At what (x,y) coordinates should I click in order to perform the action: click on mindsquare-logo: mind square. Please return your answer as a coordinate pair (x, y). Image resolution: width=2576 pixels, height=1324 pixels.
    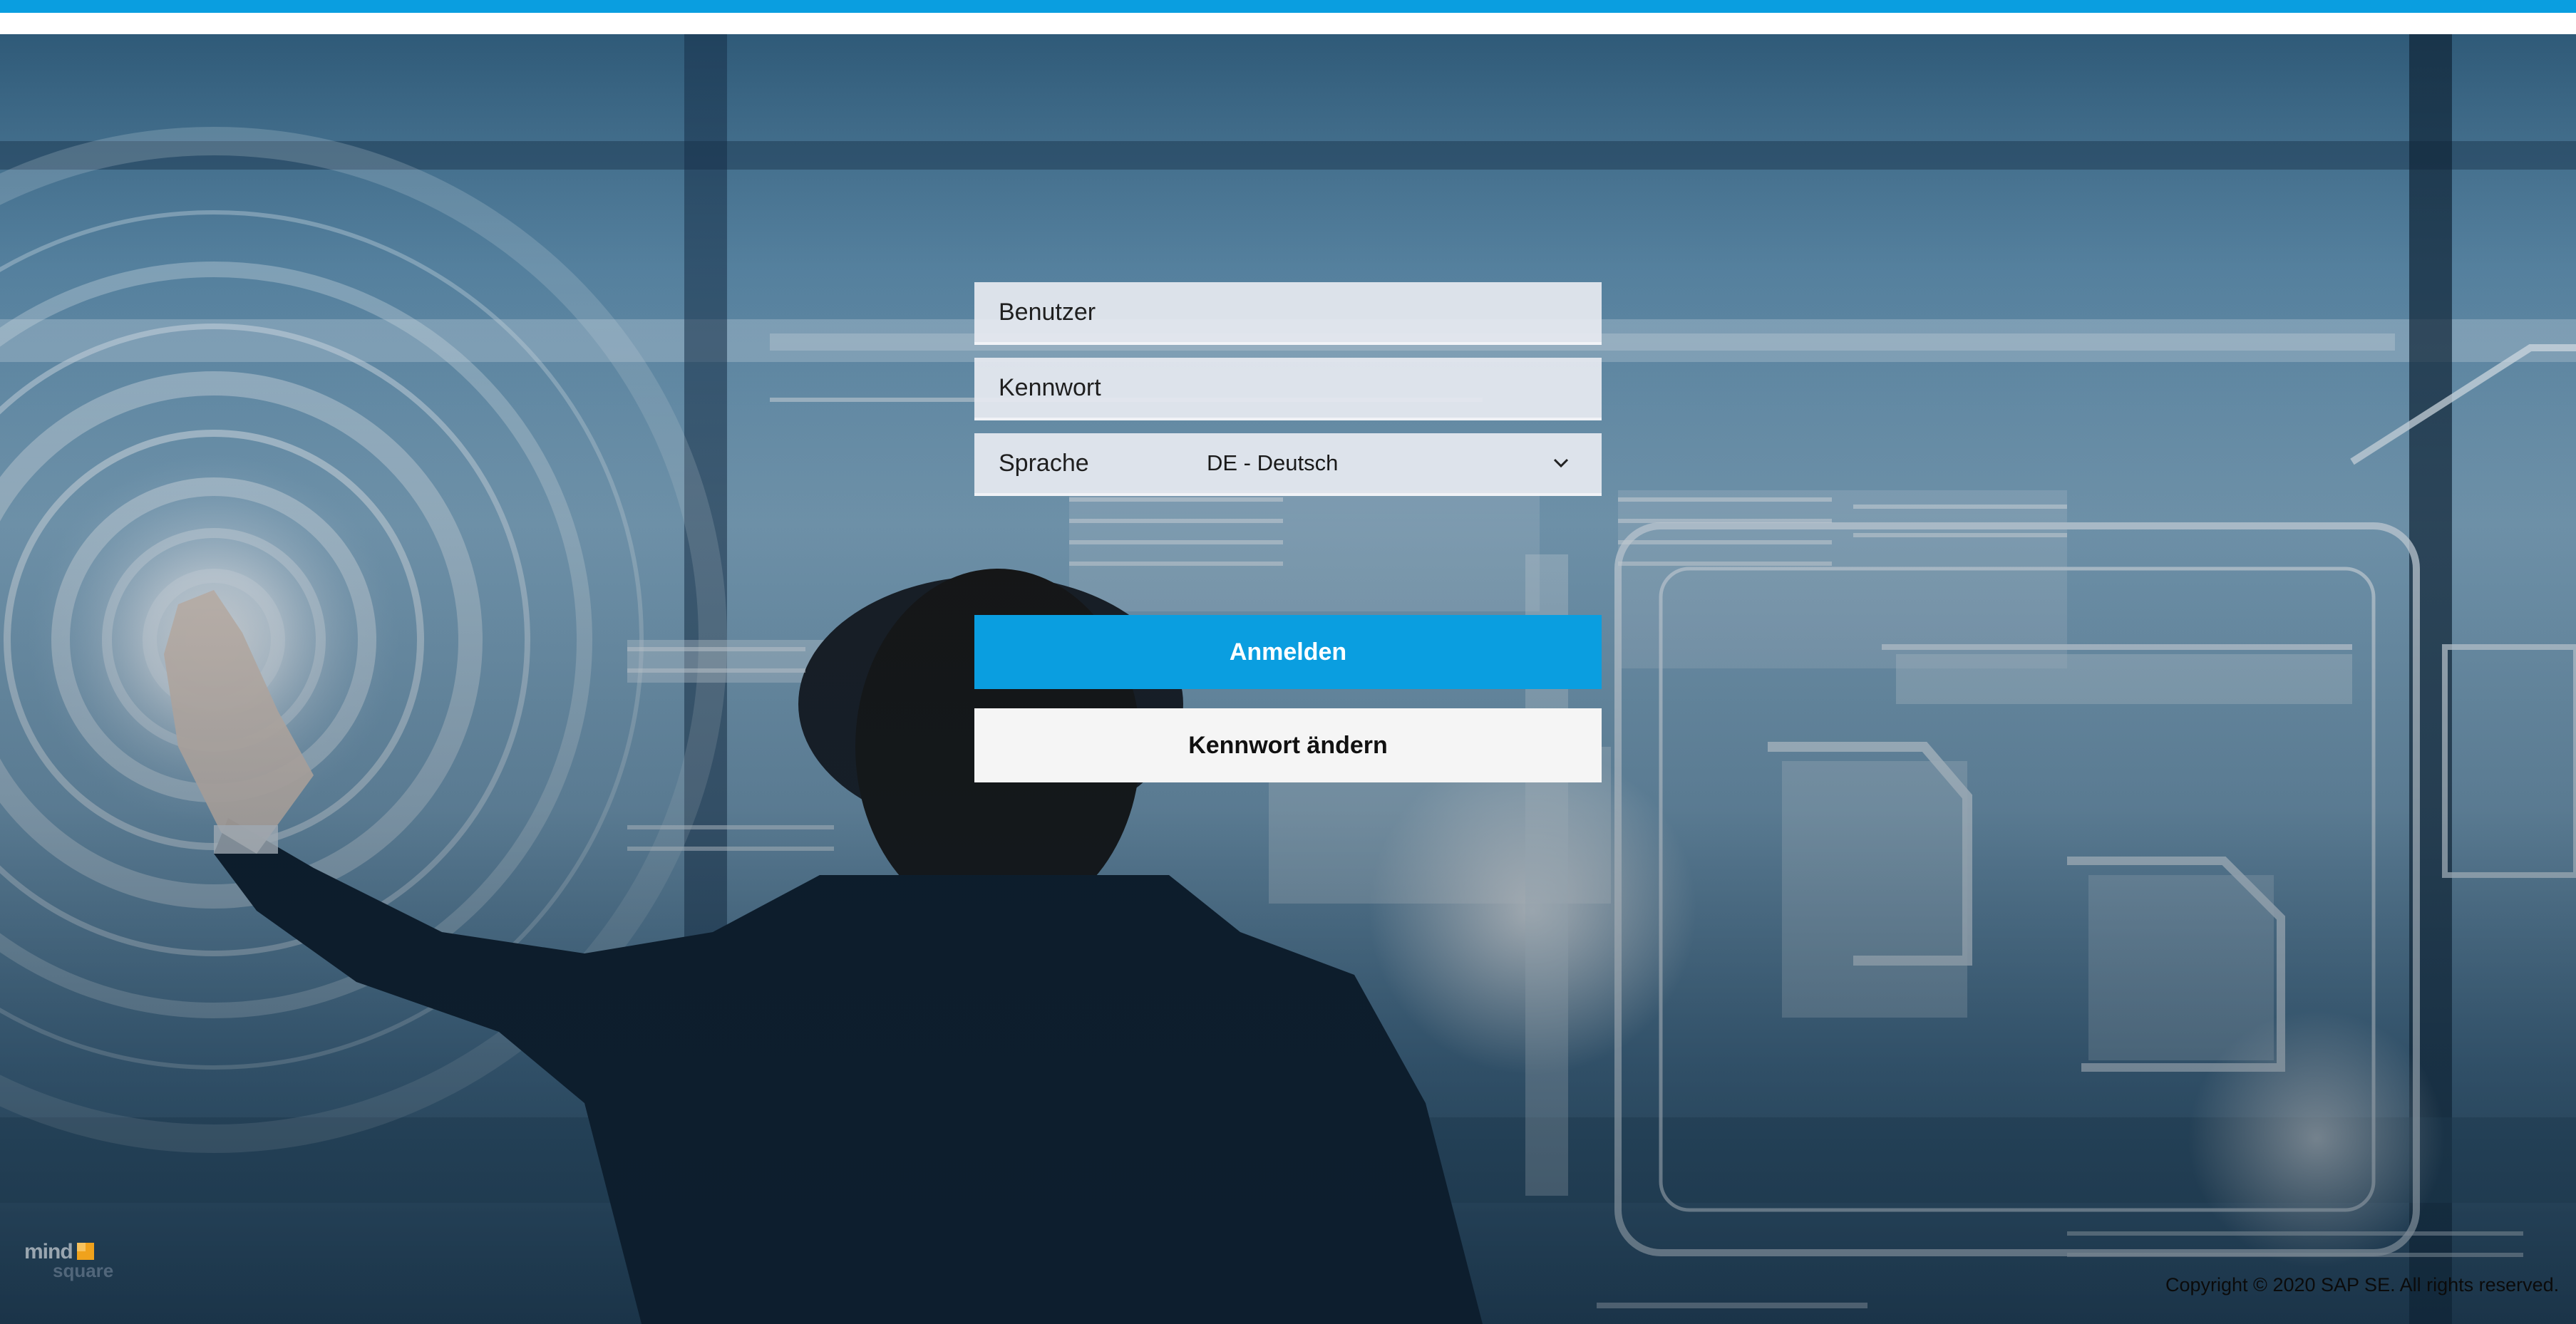
    Looking at the image, I should click on (77, 1261).